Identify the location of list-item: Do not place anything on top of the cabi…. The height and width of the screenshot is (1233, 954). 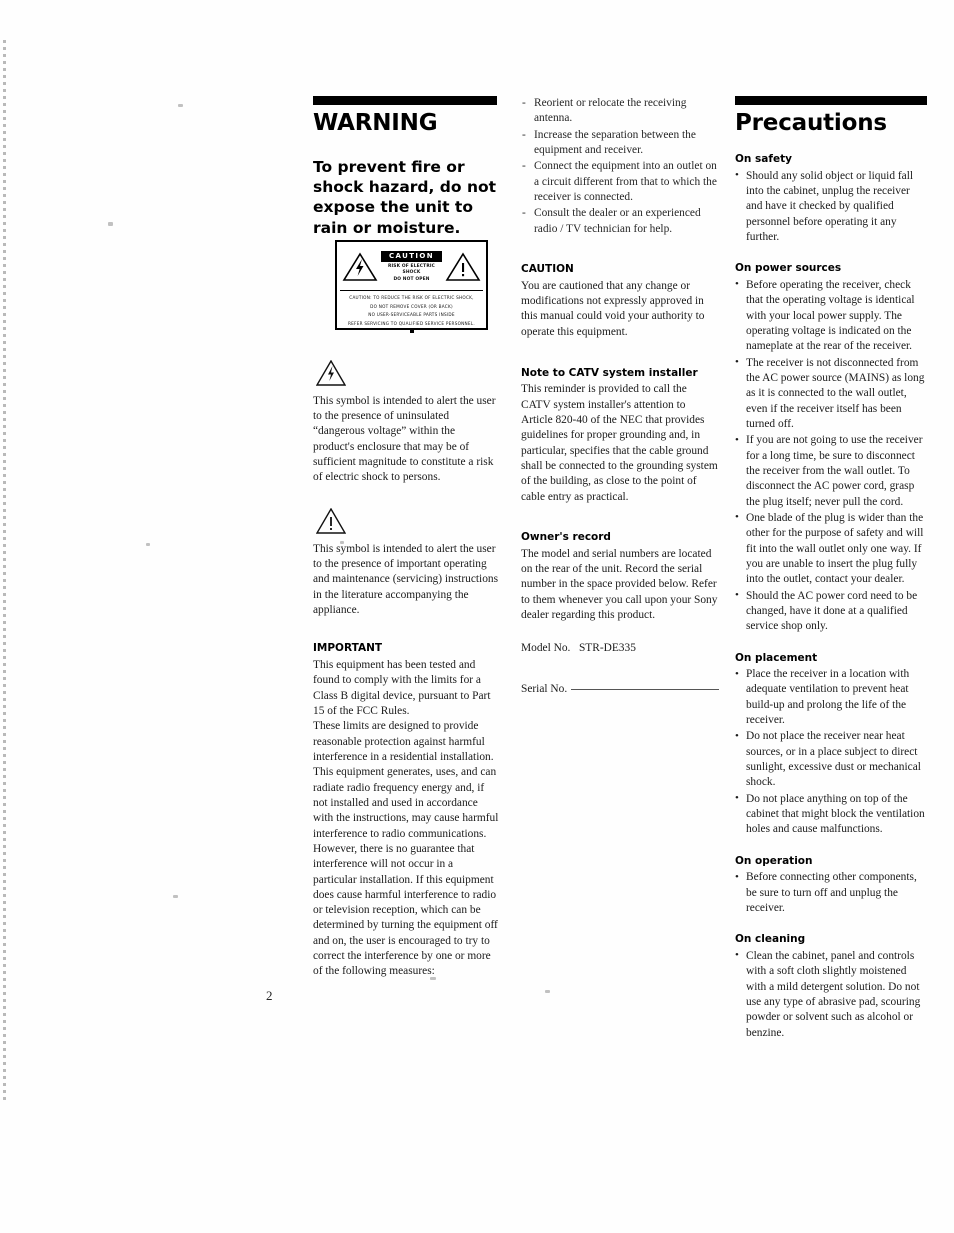
(832, 814).